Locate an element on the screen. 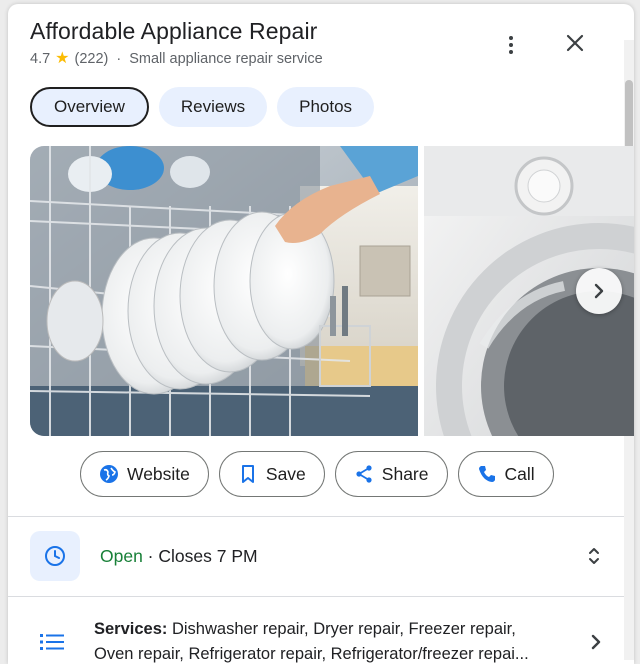 The image size is (640, 664). close-button is located at coordinates (575, 43).